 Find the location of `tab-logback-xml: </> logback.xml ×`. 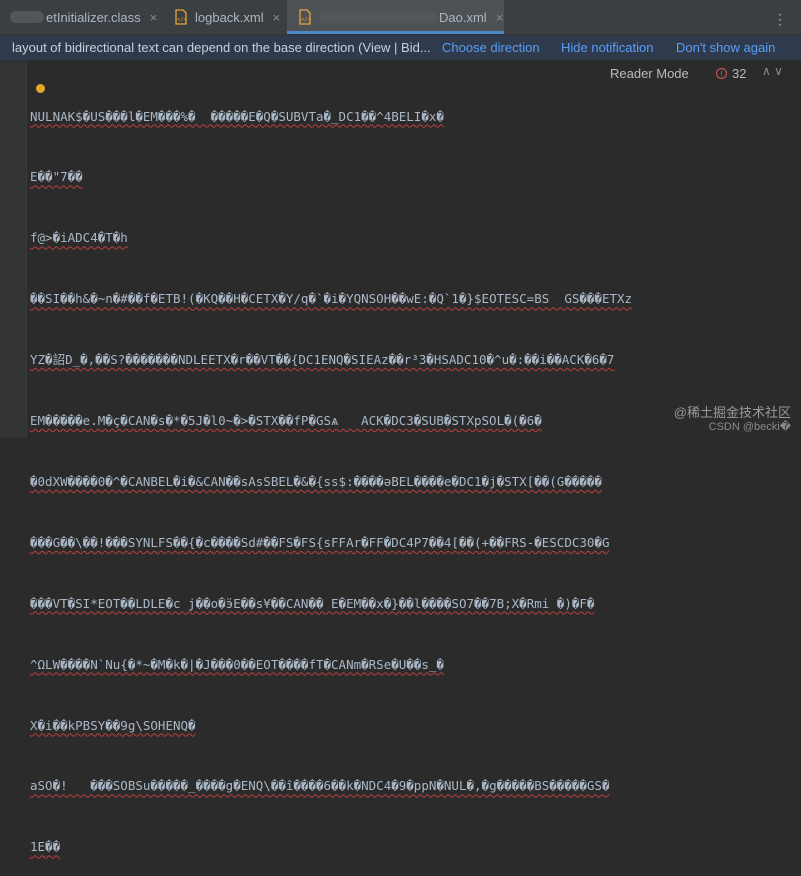

tab-logback-xml: </> logback.xml × is located at coordinates (225, 17).